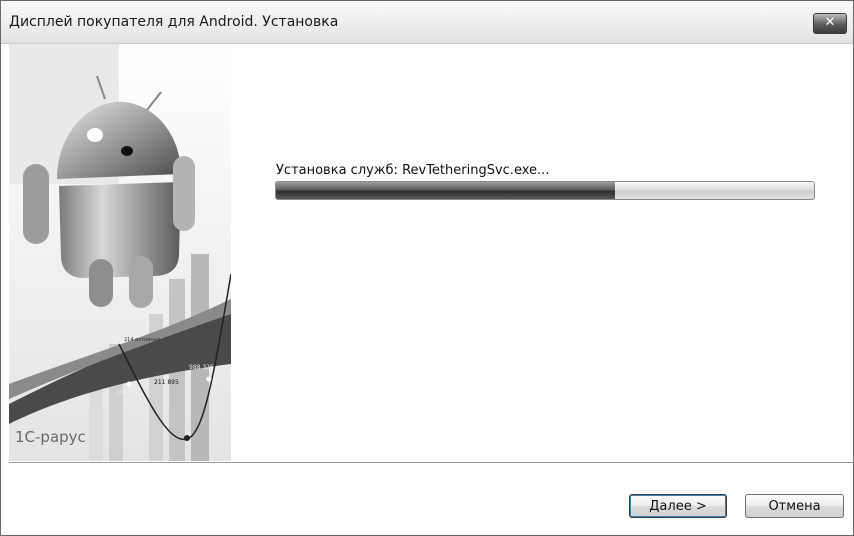  What do you see at coordinates (125, 392) in the screenshot?
I see `chart-label: 558 025` at bounding box center [125, 392].